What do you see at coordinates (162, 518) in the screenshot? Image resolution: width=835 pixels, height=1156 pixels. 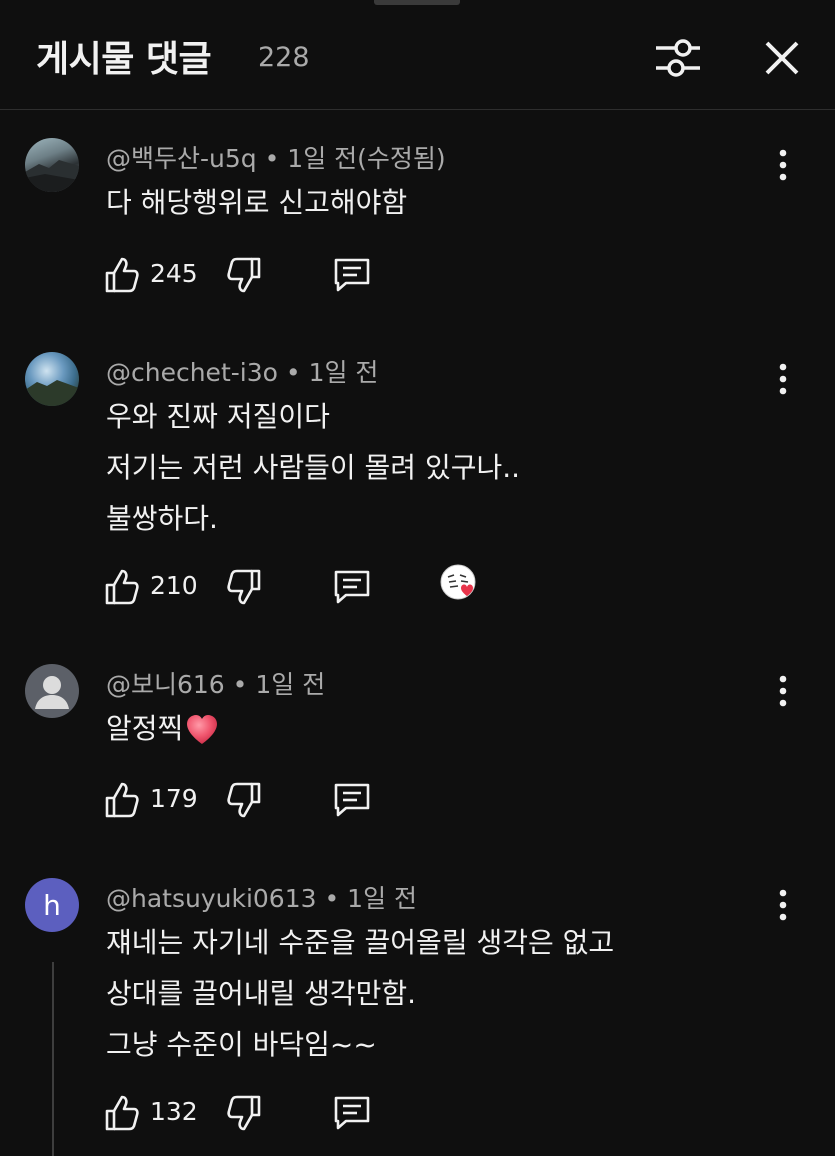 I see `comment-line: 불쌍하다.` at bounding box center [162, 518].